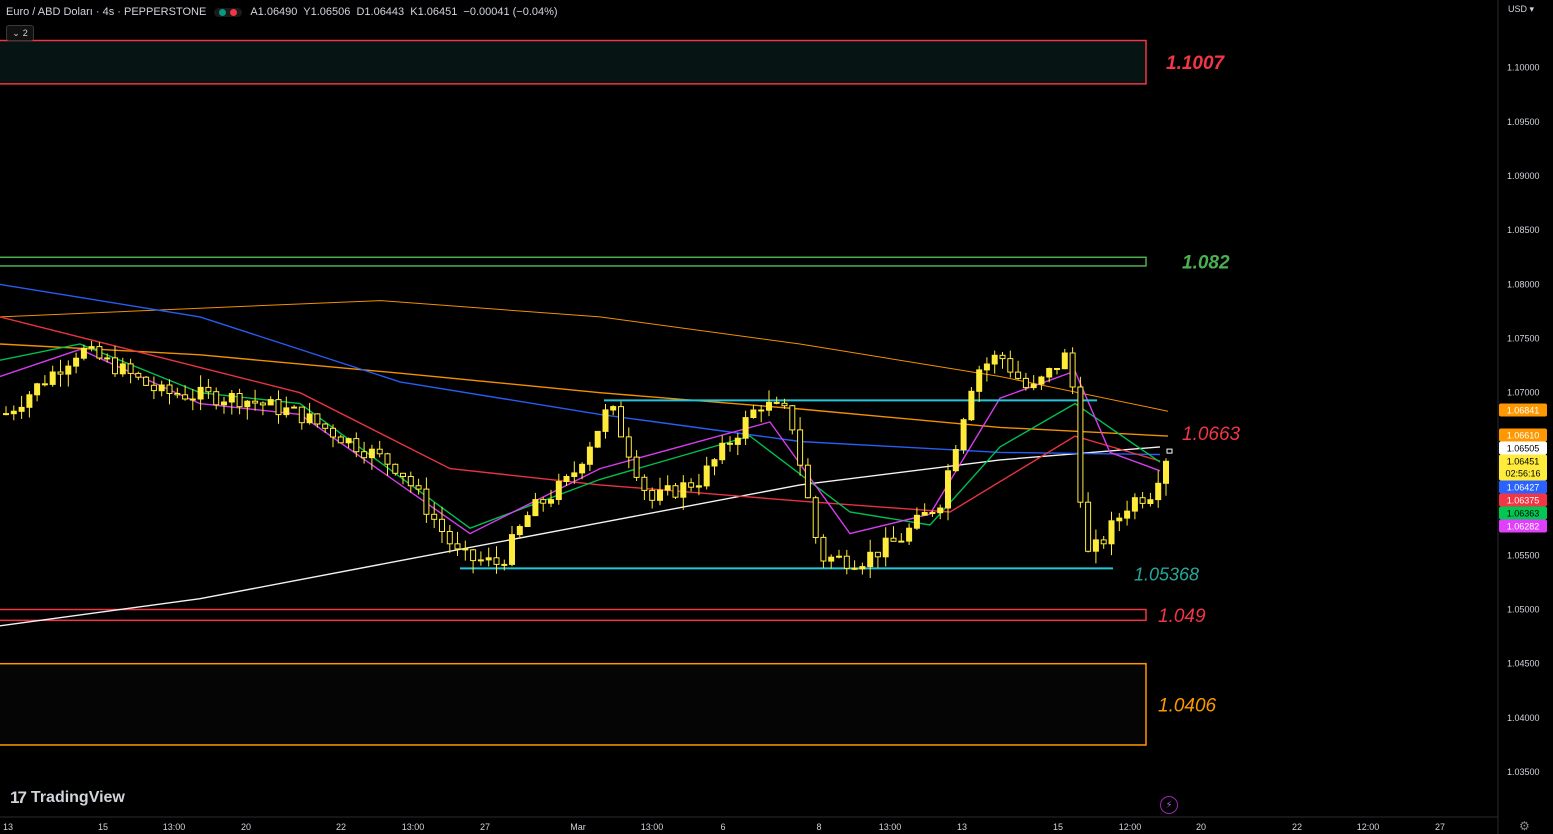 The image size is (1553, 834). What do you see at coordinates (228, 12) in the screenshot?
I see `status-indicators` at bounding box center [228, 12].